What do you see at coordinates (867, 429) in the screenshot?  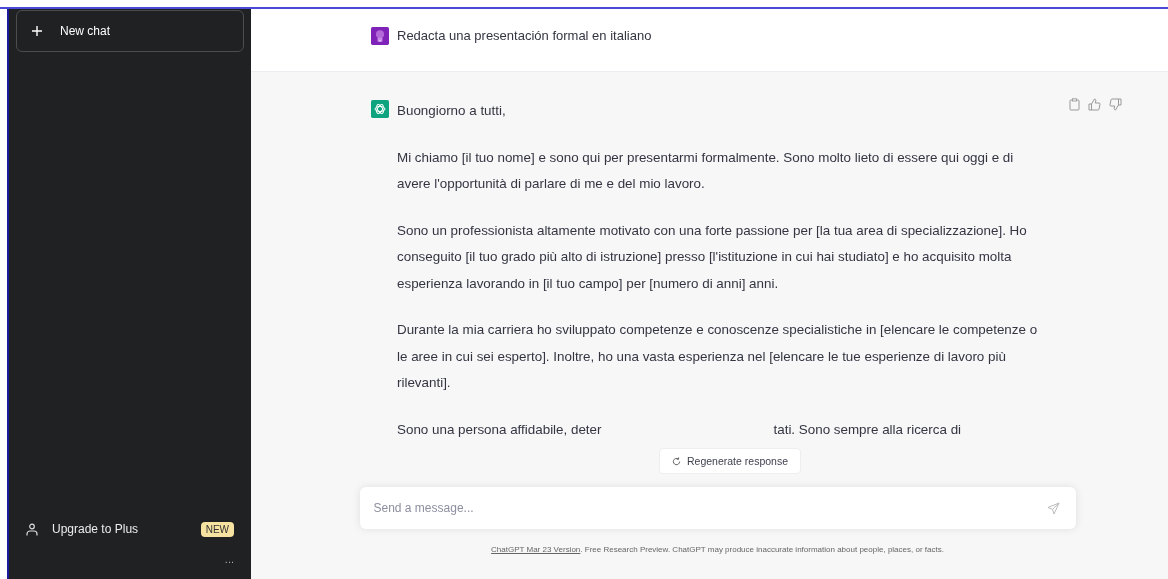 I see `answer-paragraph: tati. Sono sempre alla ricerca di` at bounding box center [867, 429].